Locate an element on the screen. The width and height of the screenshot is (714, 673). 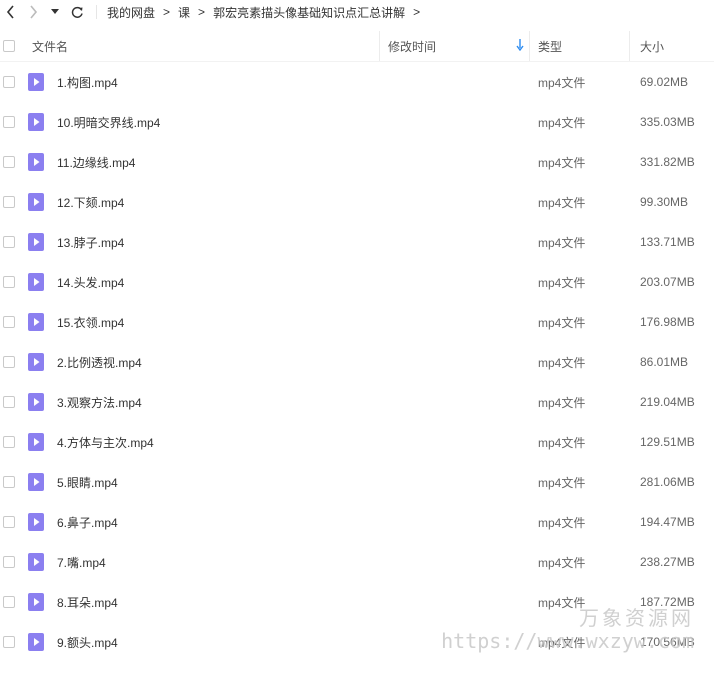
file-name: 5.眼睛.mp4 is located at coordinates (87, 482).